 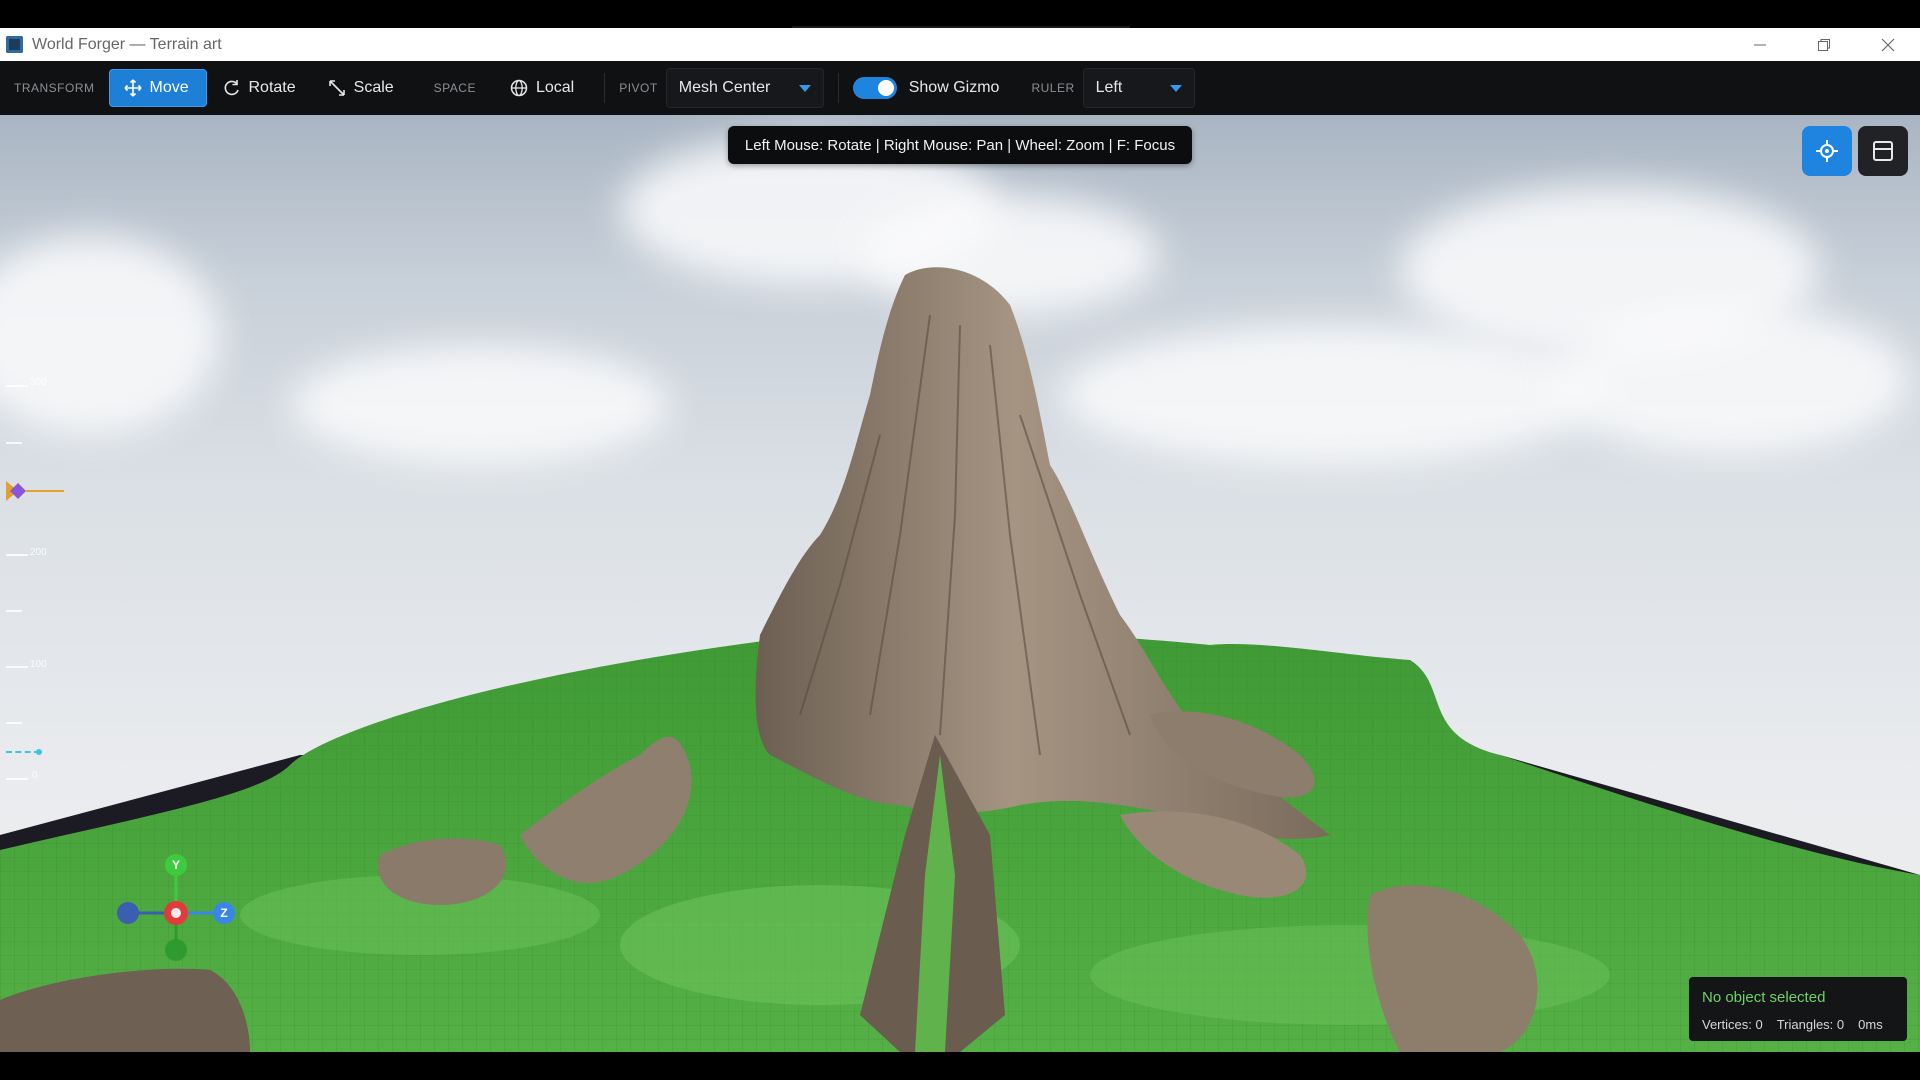 I want to click on rotate-icon, so click(x=232, y=88).